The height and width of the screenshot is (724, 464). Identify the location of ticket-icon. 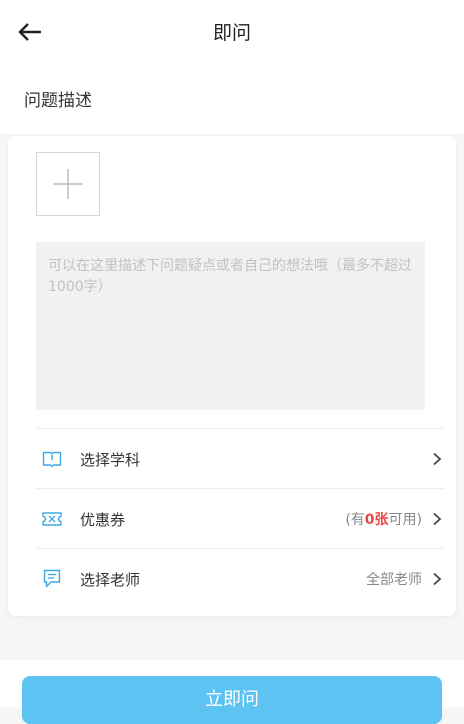
(52, 519).